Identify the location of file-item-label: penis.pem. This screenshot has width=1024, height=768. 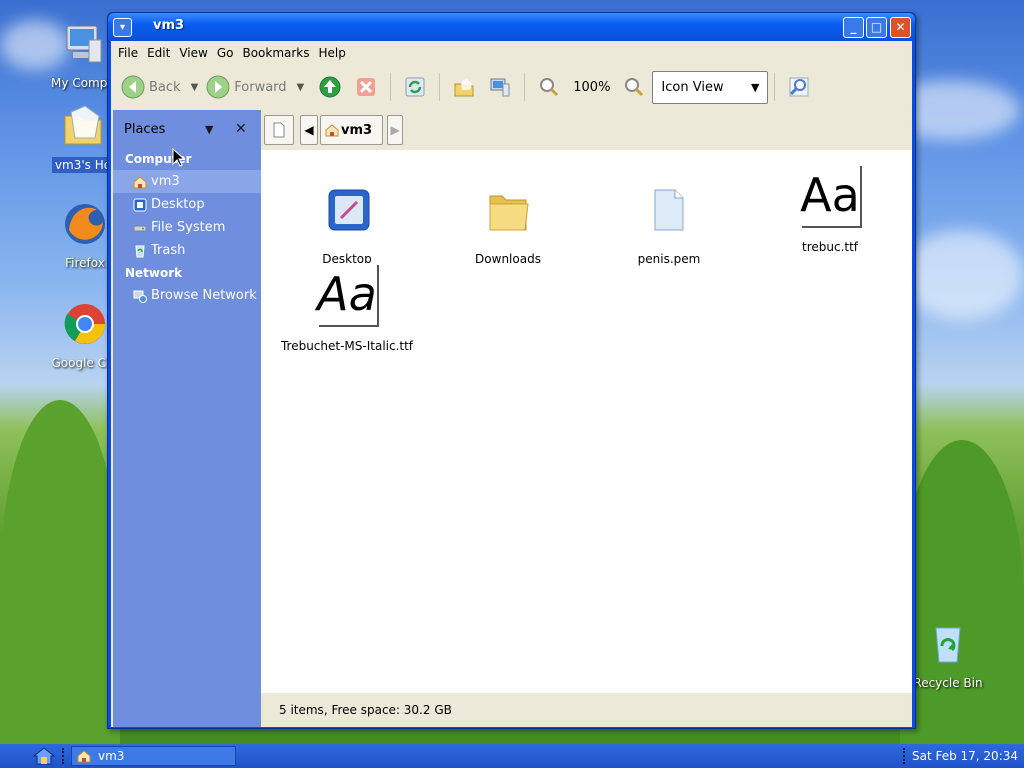
(669, 259).